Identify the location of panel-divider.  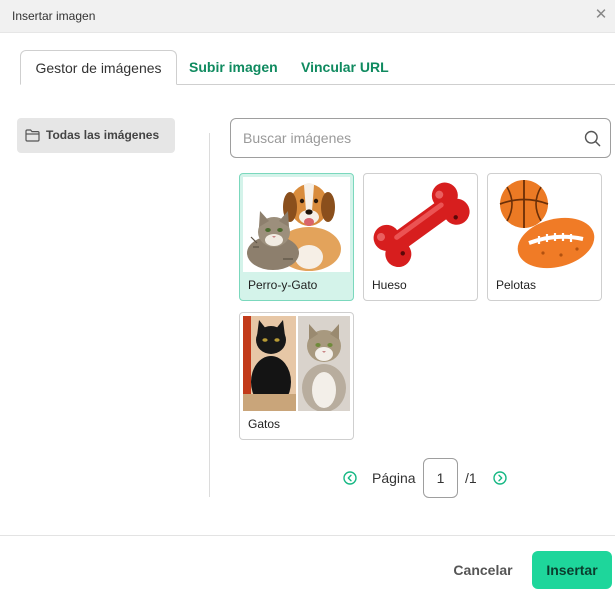
(209, 315).